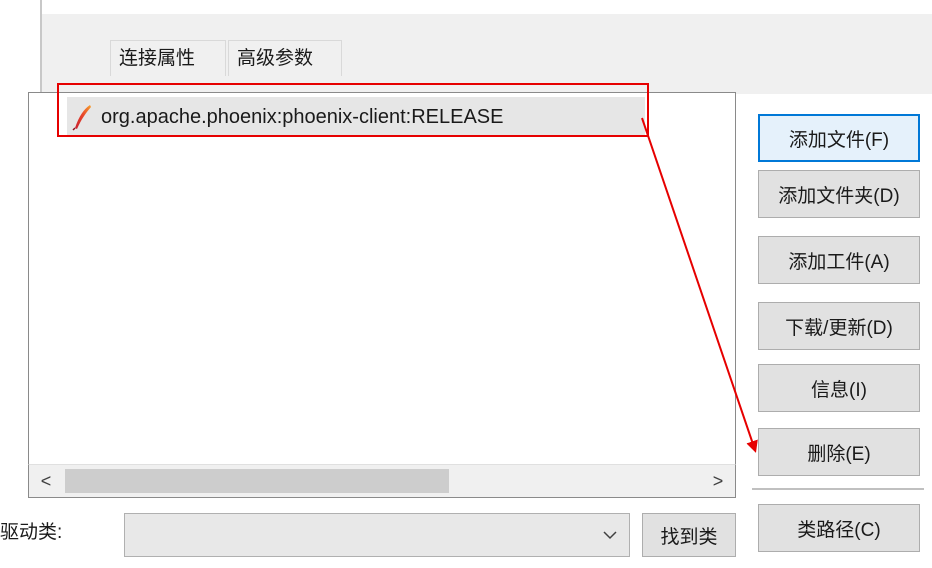 The height and width of the screenshot is (568, 932). What do you see at coordinates (46, 481) in the screenshot?
I see `scroll-left-button: <` at bounding box center [46, 481].